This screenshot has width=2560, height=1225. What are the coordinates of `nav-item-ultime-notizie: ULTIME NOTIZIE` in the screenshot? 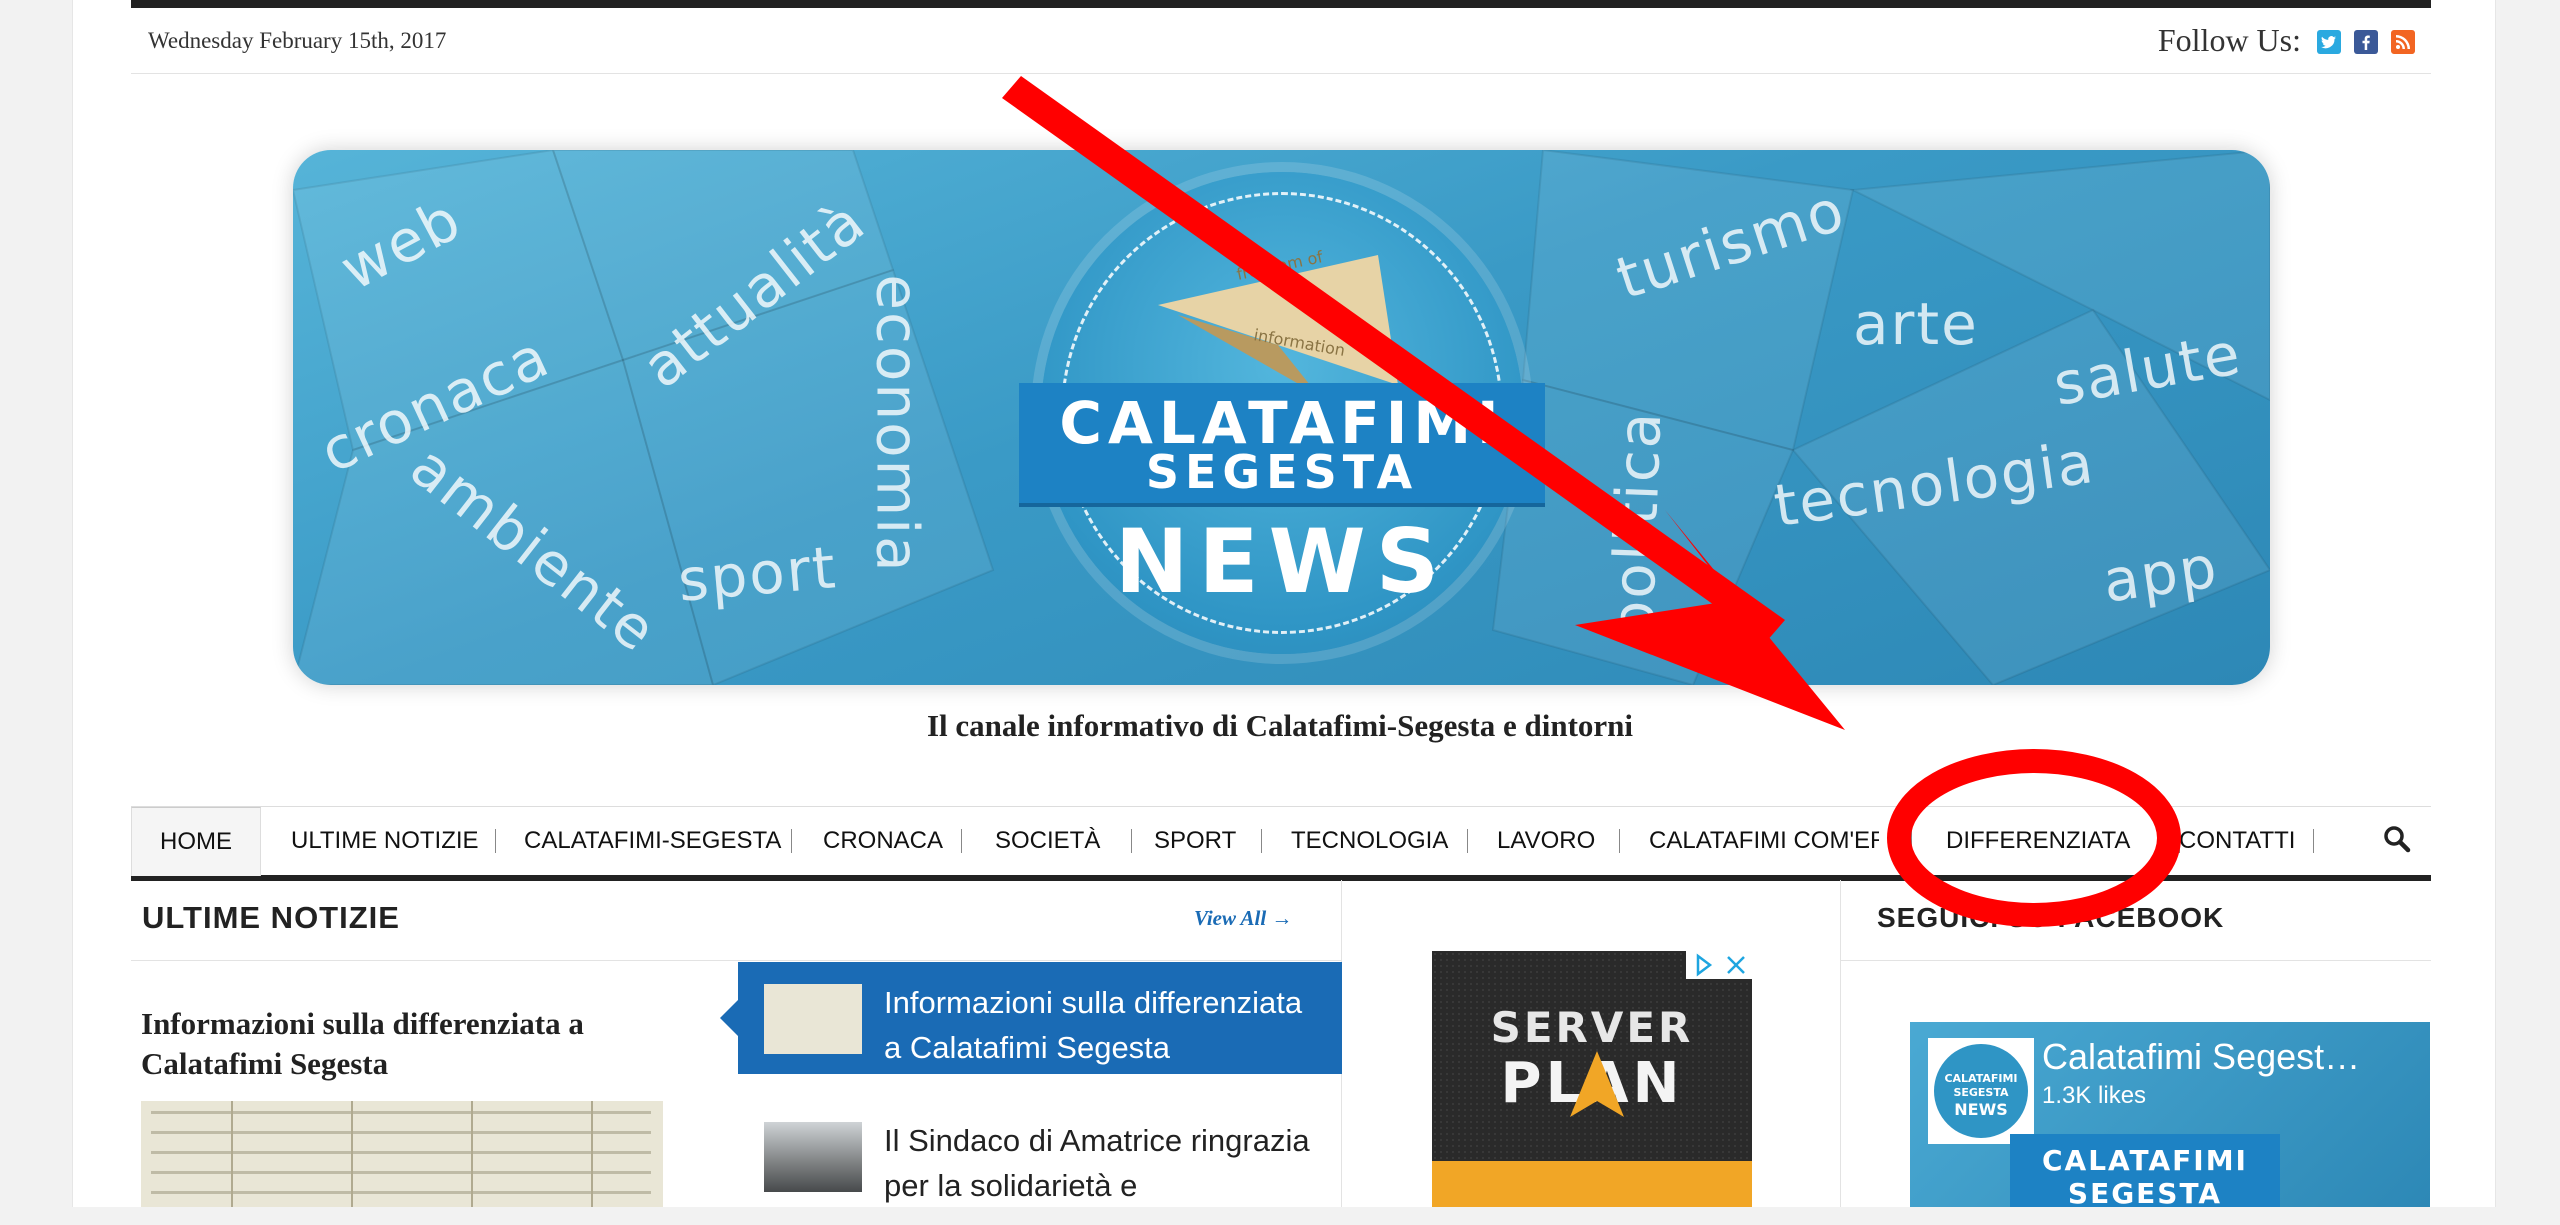 It's located at (385, 841).